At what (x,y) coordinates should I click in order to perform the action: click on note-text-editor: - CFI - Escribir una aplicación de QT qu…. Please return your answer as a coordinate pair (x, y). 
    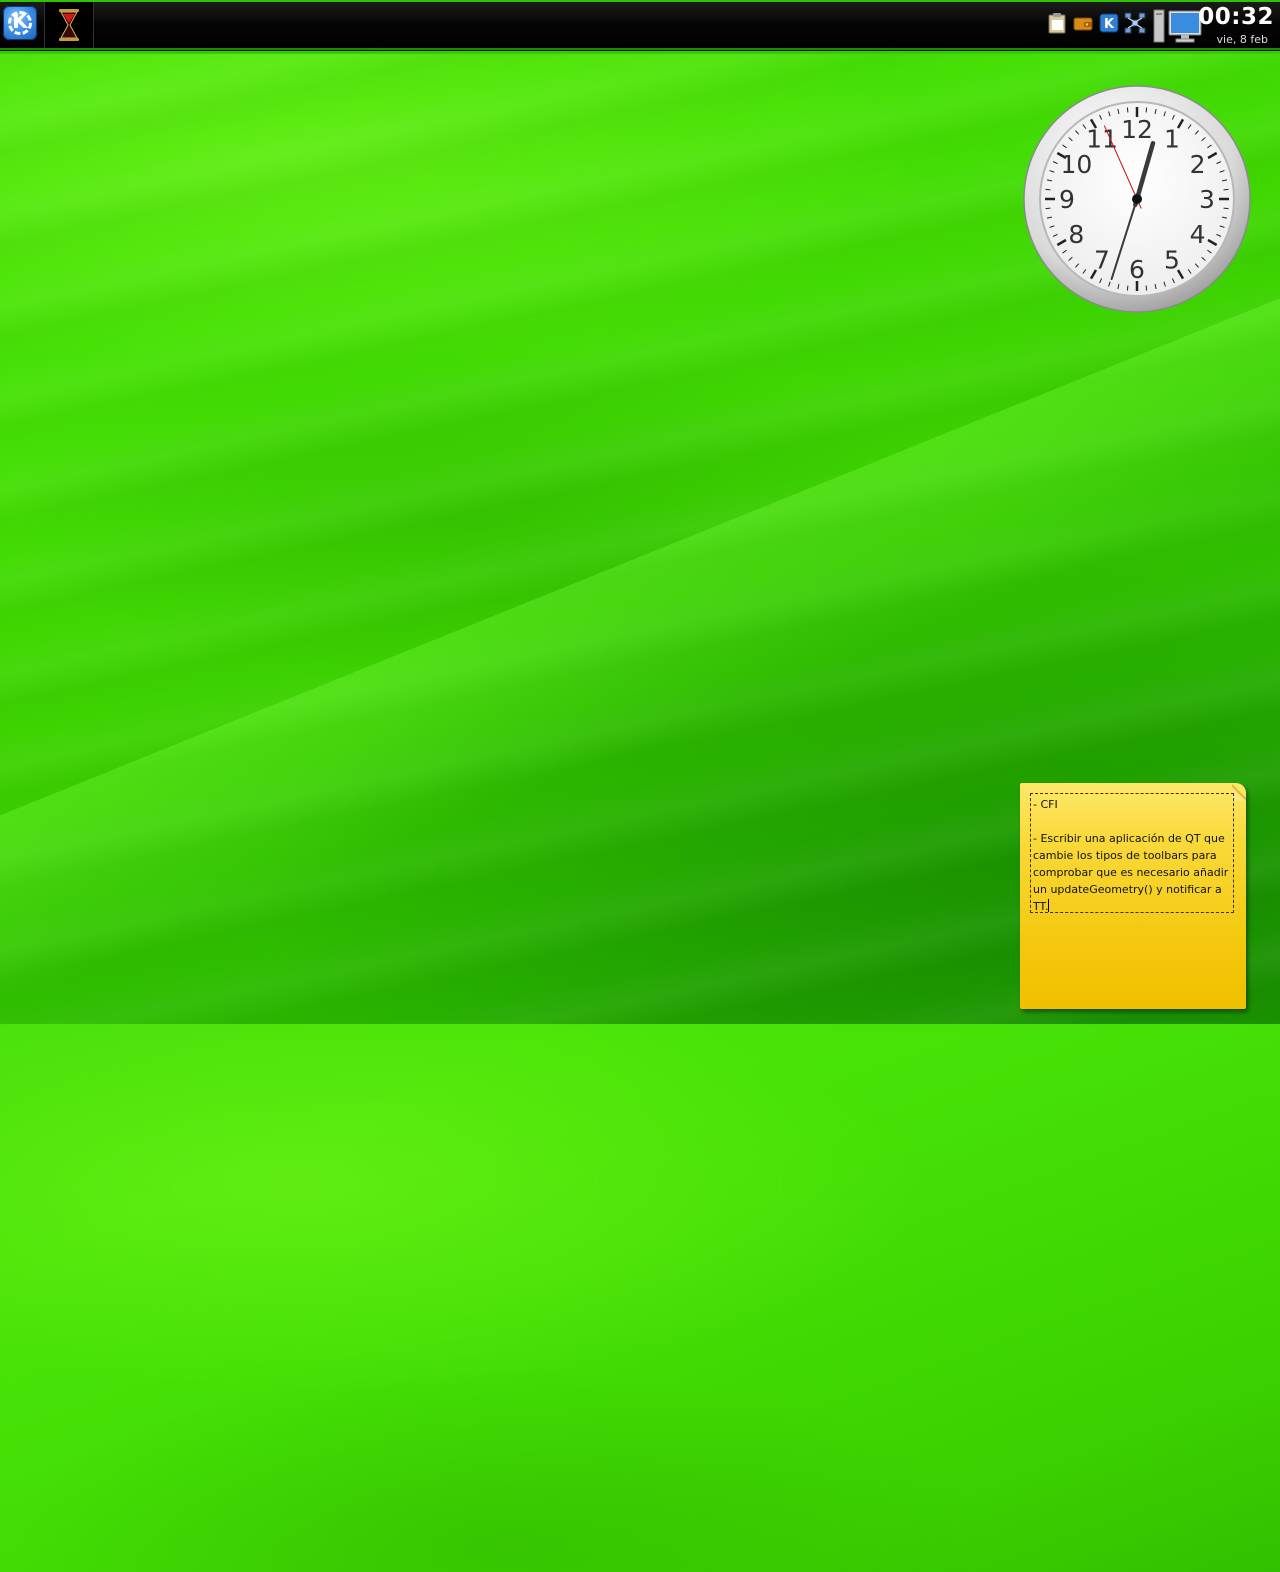
    Looking at the image, I should click on (1132, 853).